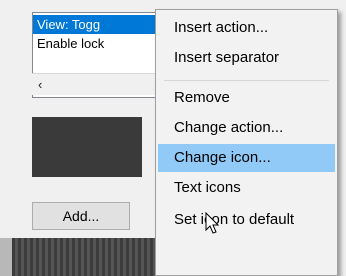 The width and height of the screenshot is (346, 276). Describe the element at coordinates (246, 58) in the screenshot. I see `menu-item-insert-separator: Insert separator` at that location.